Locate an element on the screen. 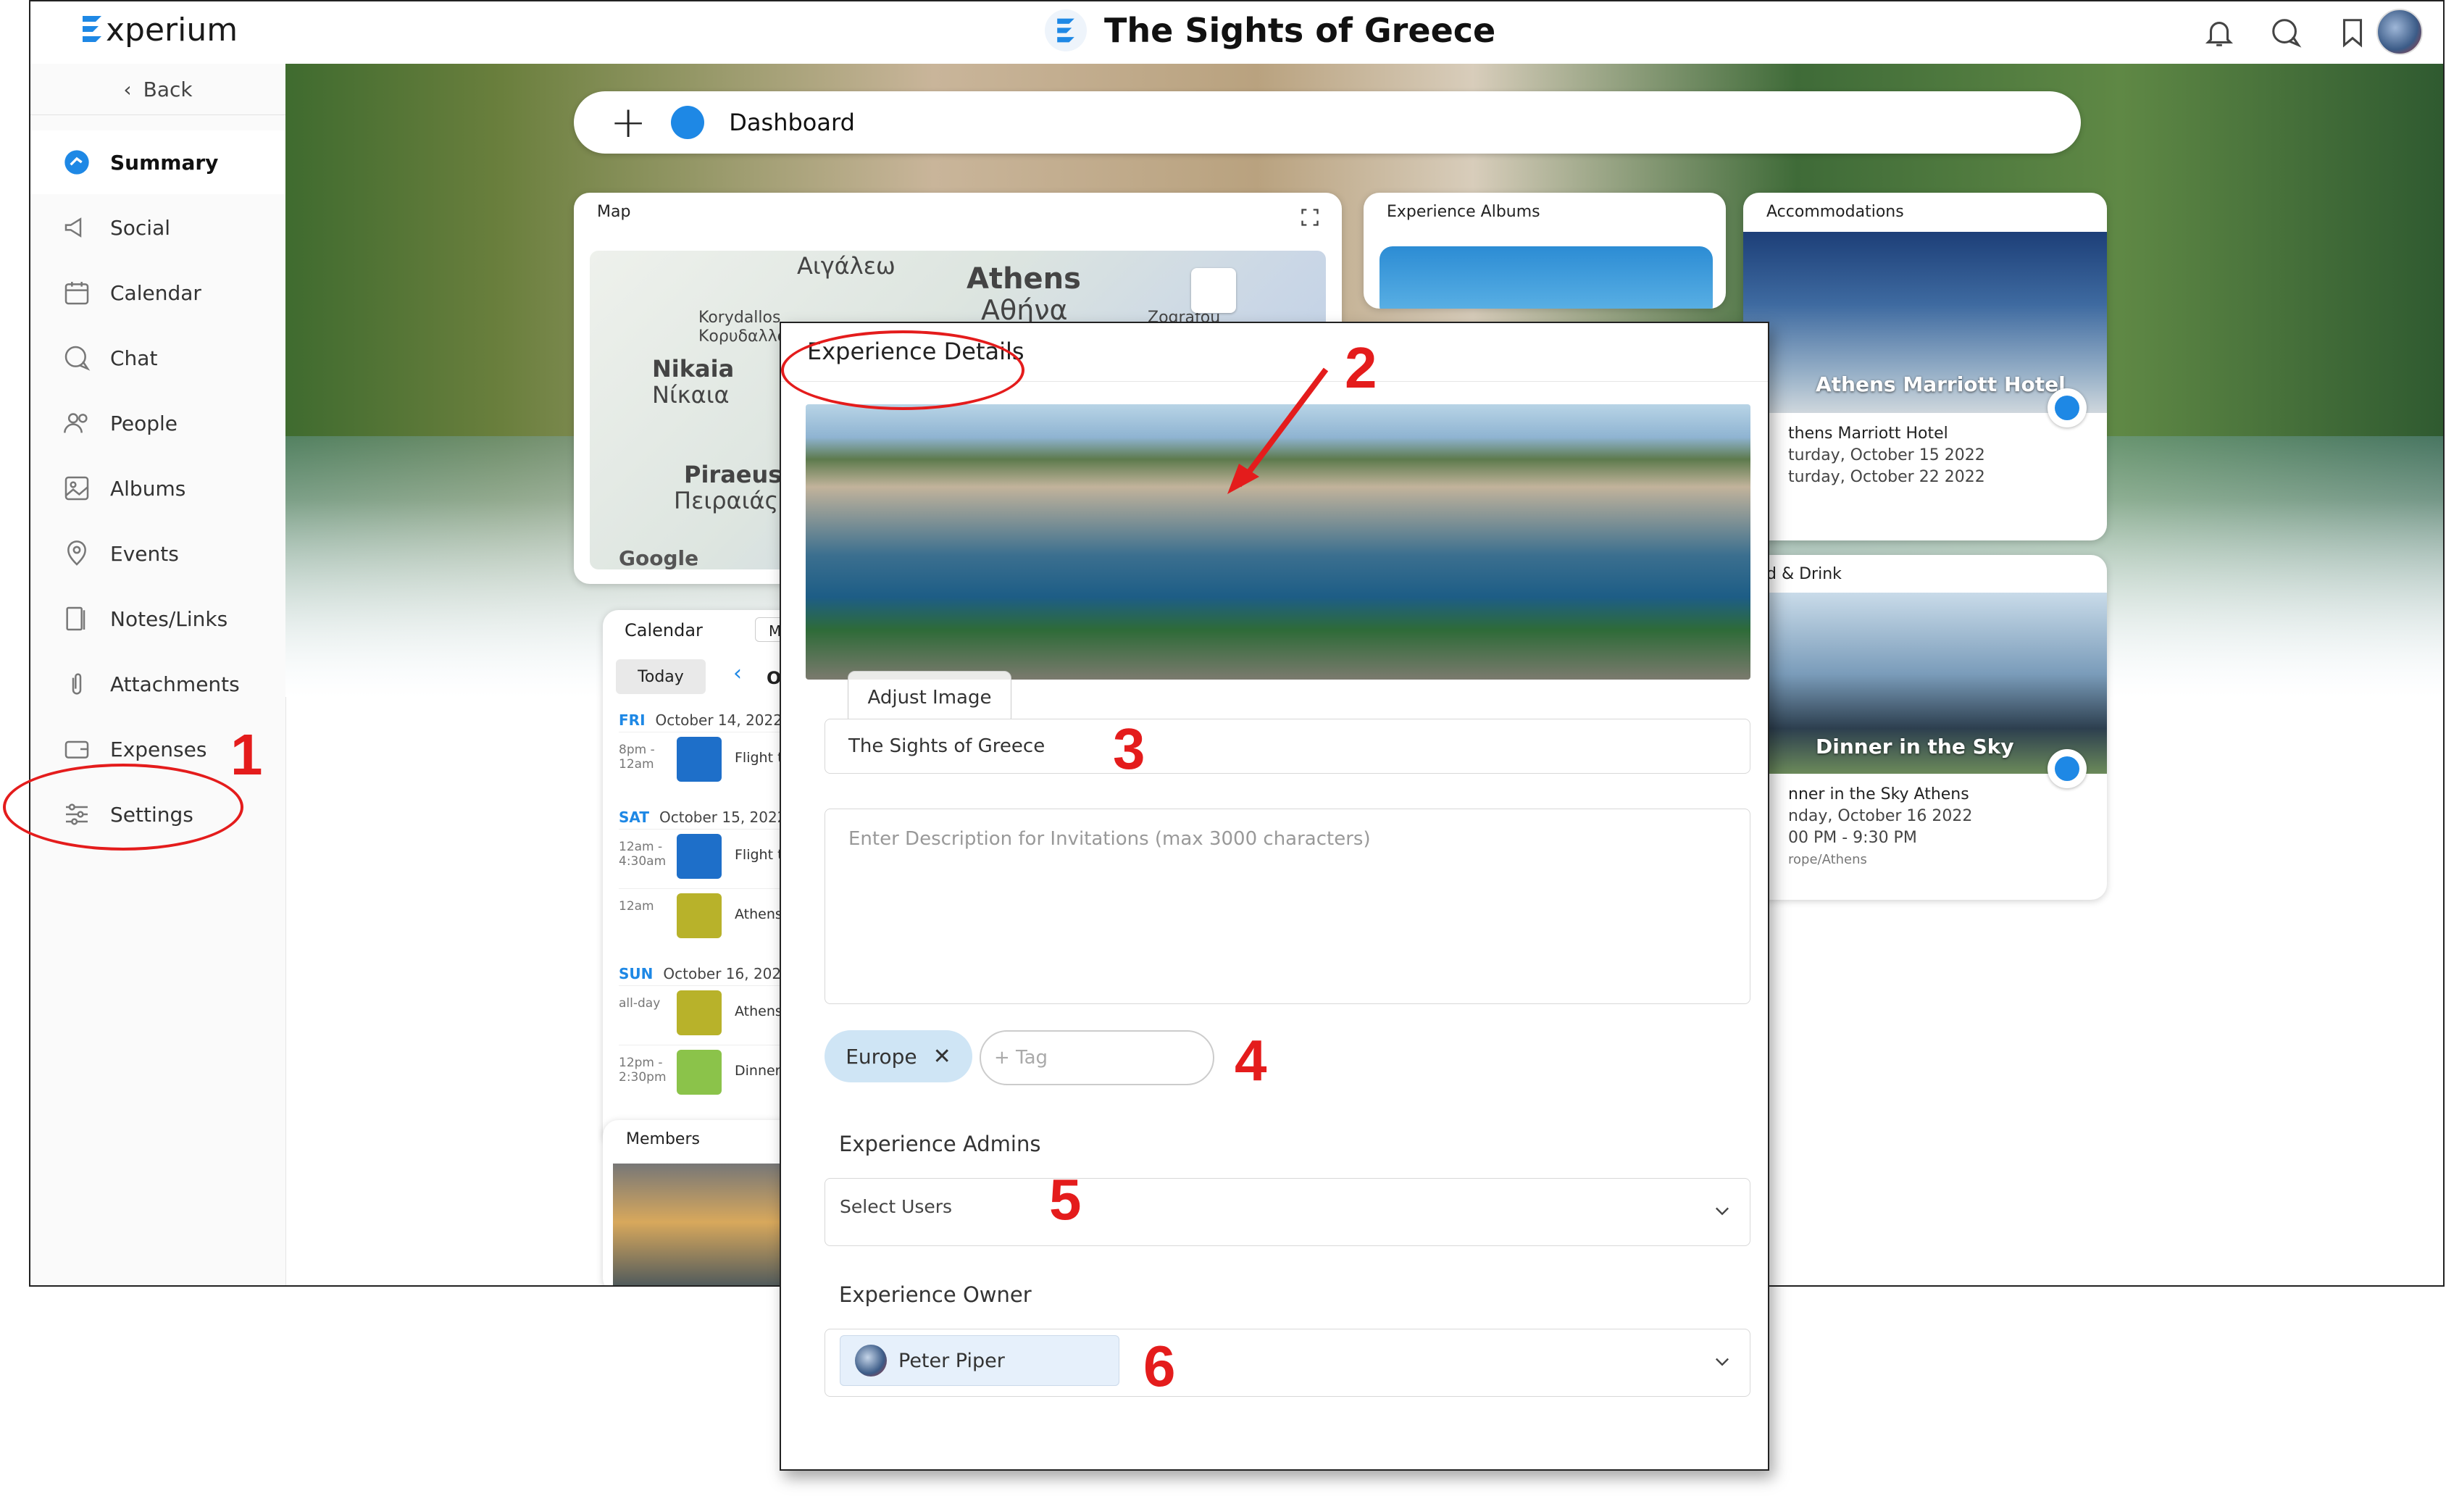 The image size is (2446, 1512). tag-label: Europe is located at coordinates (881, 1056).